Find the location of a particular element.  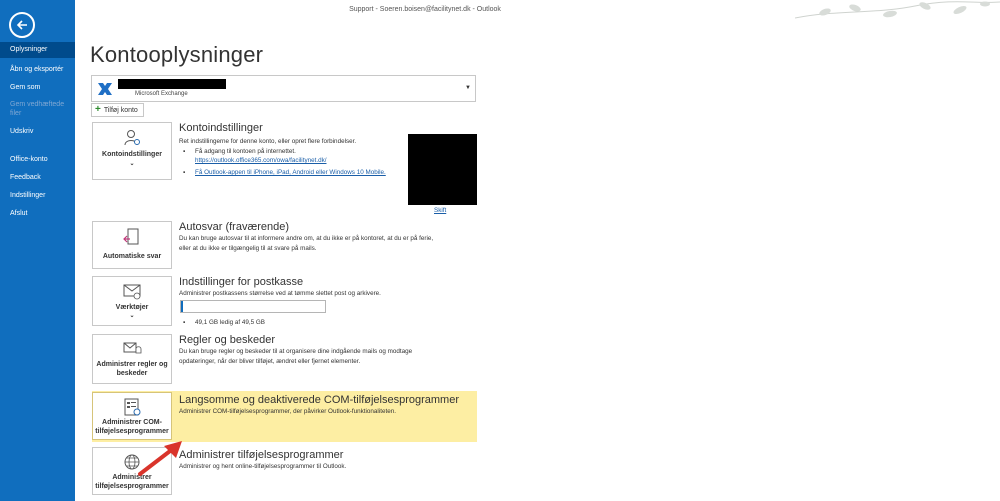

add-account-label: Tilføj konto is located at coordinates (120, 110).